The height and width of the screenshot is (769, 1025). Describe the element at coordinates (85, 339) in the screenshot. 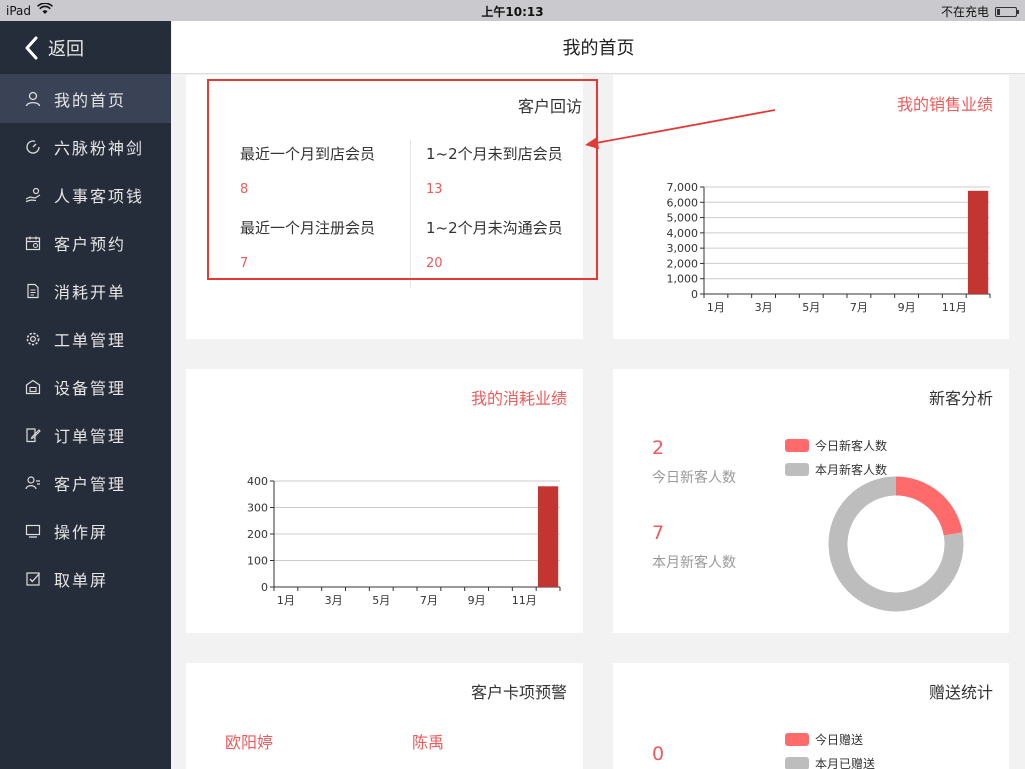

I see `sidebar-item-work-order: 工单管理` at that location.